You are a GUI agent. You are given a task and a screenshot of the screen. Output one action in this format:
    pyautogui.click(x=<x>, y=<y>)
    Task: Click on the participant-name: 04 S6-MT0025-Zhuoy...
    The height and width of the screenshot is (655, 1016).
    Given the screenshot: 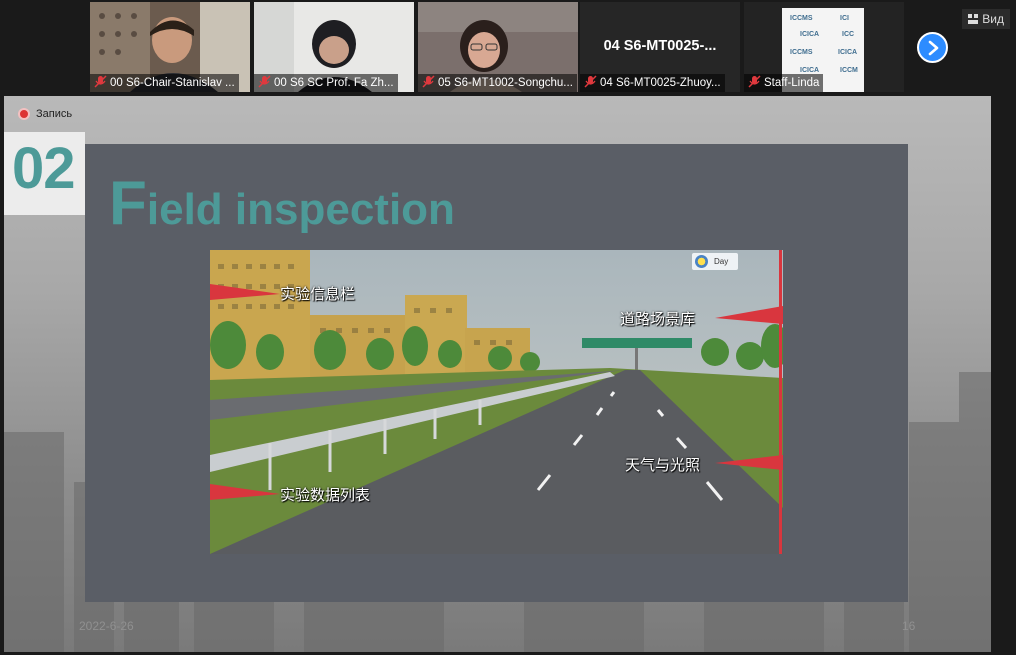 What is the action you would take?
    pyautogui.click(x=652, y=83)
    